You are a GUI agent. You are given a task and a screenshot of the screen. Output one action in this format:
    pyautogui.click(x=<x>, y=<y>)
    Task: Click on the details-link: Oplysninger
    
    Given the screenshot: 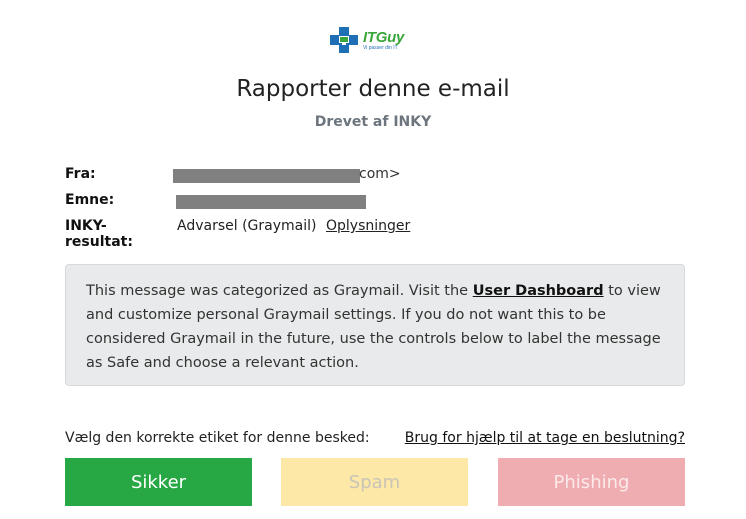 What is the action you would take?
    pyautogui.click(x=368, y=226)
    